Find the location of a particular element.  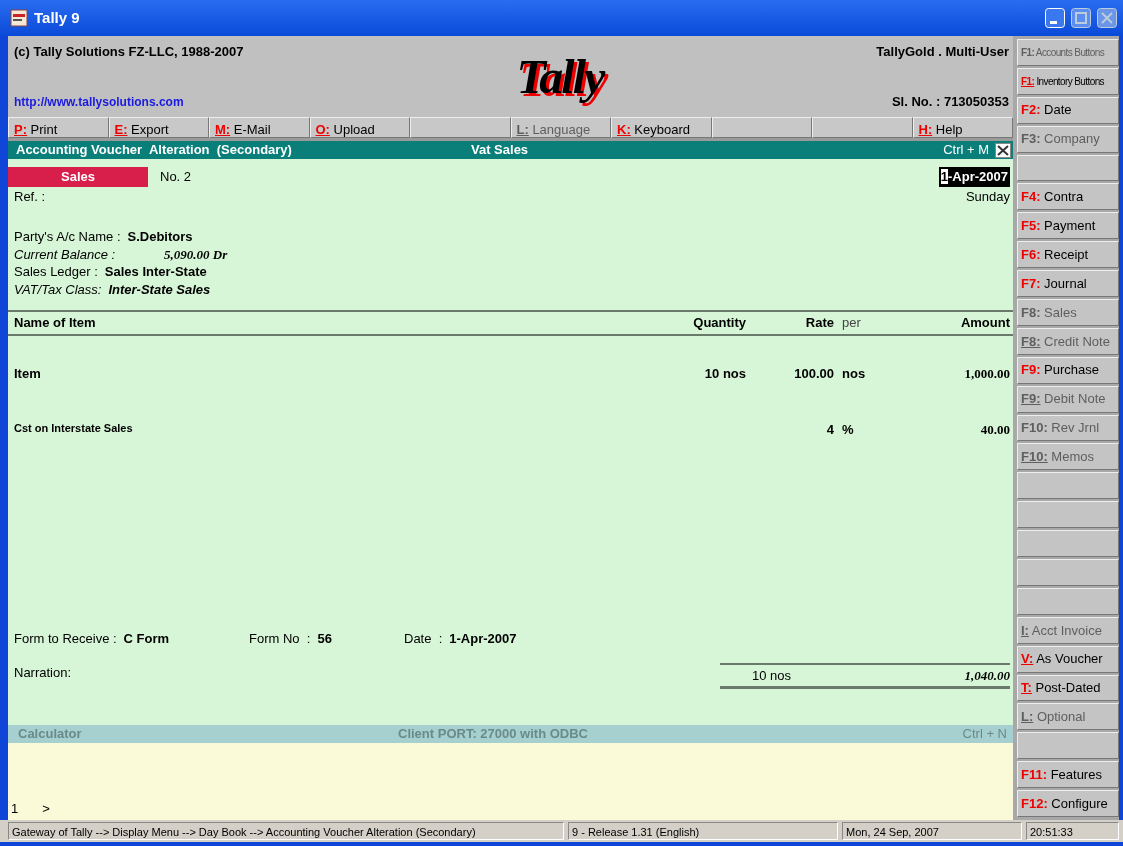

window-title: Tally 9 is located at coordinates (57, 17).